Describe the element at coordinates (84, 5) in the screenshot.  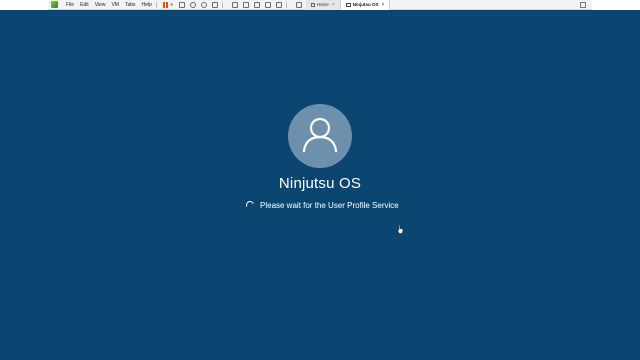
I see `menu-edit: Edit` at that location.